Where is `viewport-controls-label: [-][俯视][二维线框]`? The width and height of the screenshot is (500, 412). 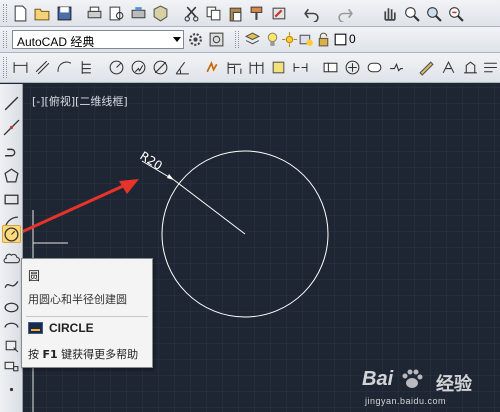 viewport-controls-label: [-][俯视][二维线框] is located at coordinates (80, 101).